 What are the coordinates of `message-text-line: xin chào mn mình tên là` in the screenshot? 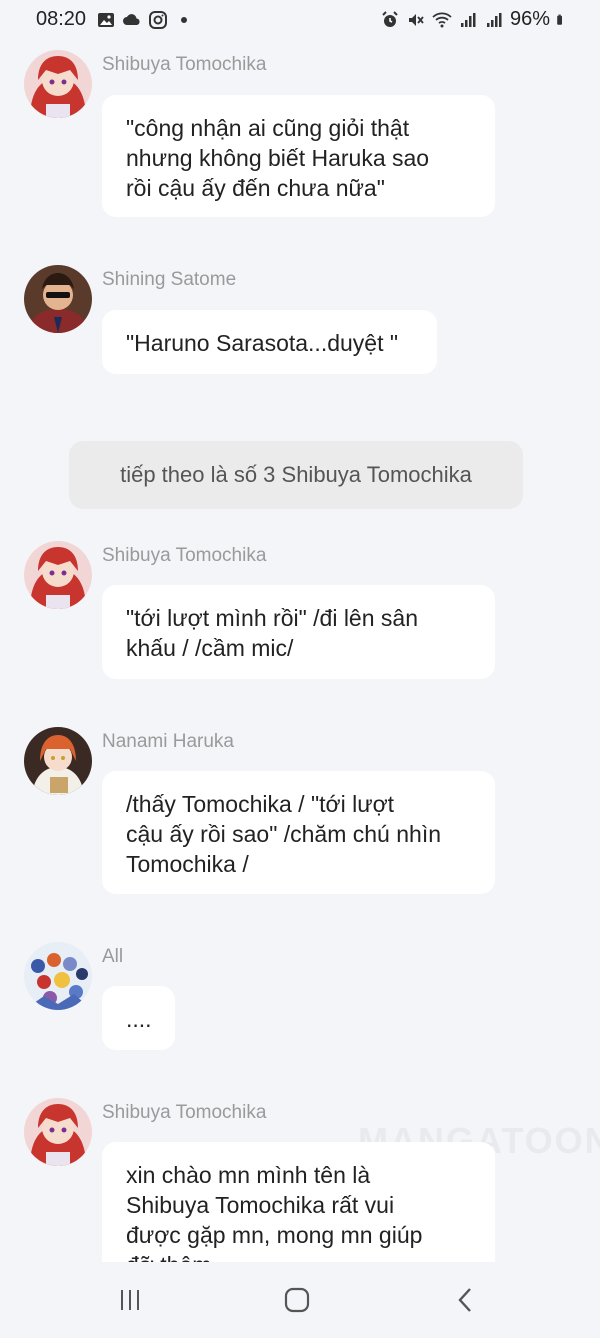 It's located at (248, 1175).